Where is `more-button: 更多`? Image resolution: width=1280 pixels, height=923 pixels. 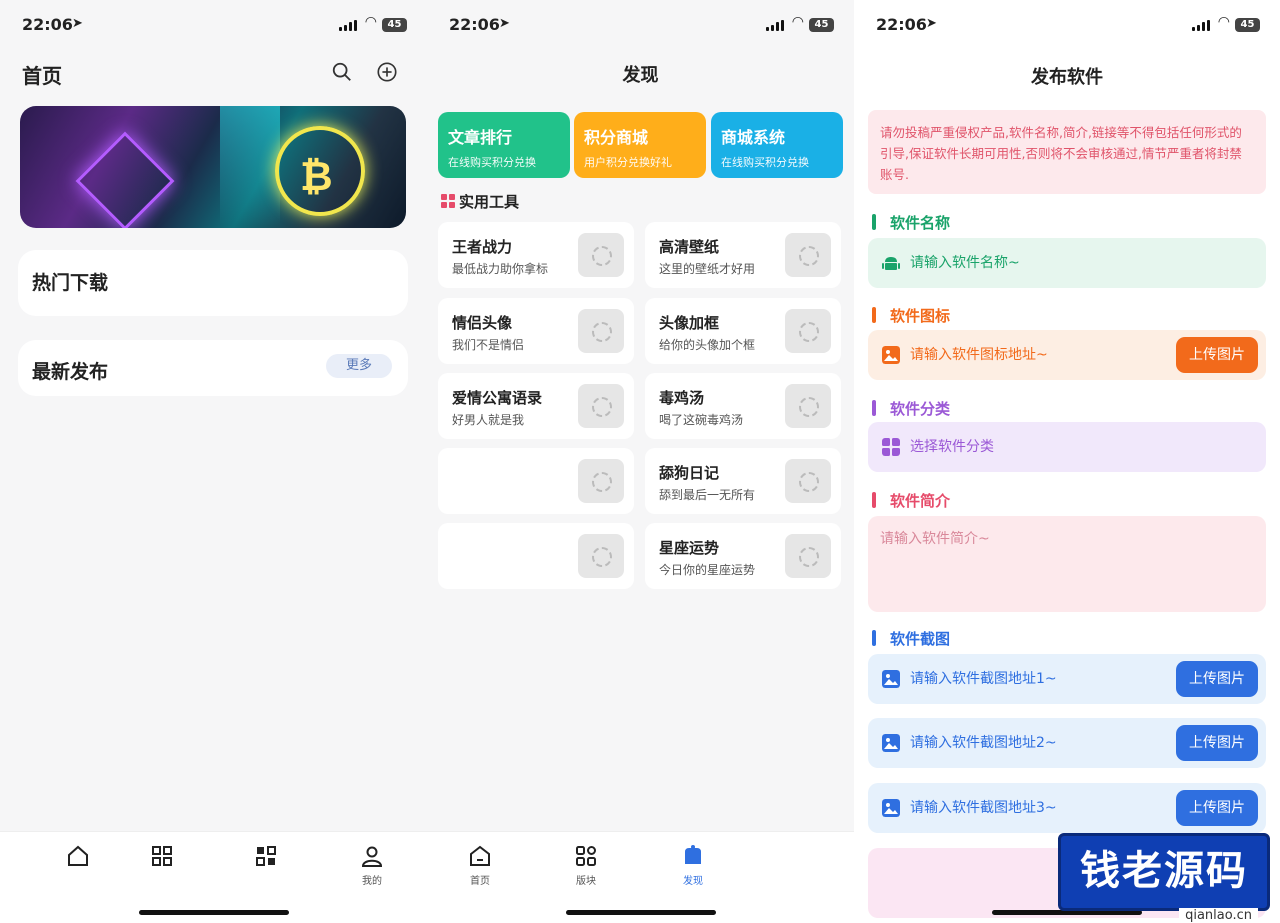 more-button: 更多 is located at coordinates (359, 366).